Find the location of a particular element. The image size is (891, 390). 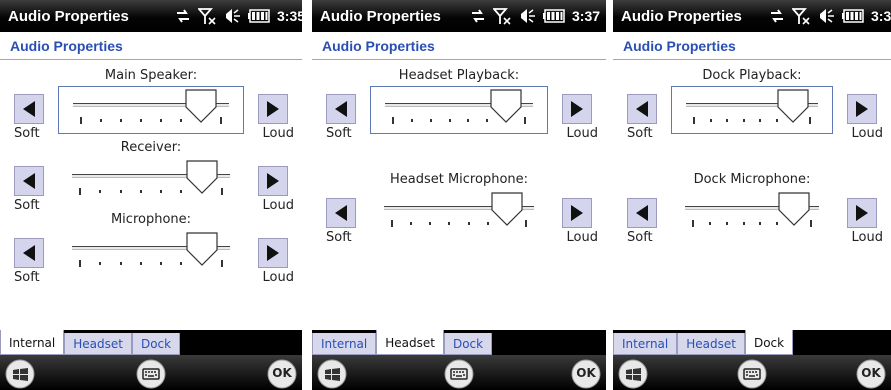

status-area: 3:37 is located at coordinates (535, 16).